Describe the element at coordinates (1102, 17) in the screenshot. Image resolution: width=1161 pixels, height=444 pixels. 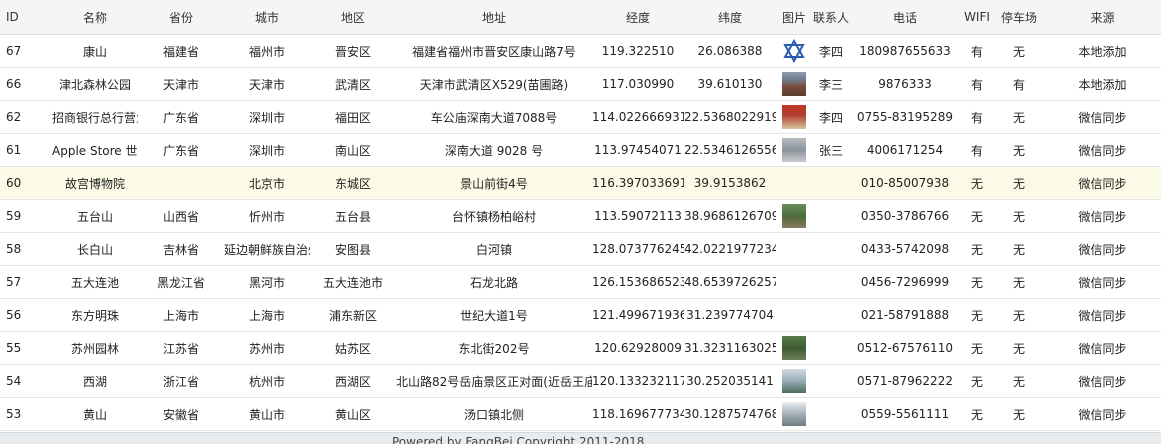
I see `header-source: 来源` at that location.